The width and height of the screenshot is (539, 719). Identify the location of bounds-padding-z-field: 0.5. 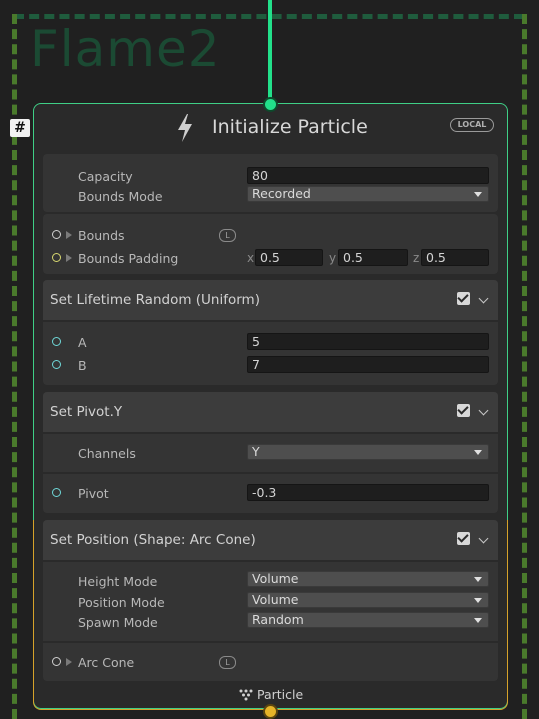
(455, 257).